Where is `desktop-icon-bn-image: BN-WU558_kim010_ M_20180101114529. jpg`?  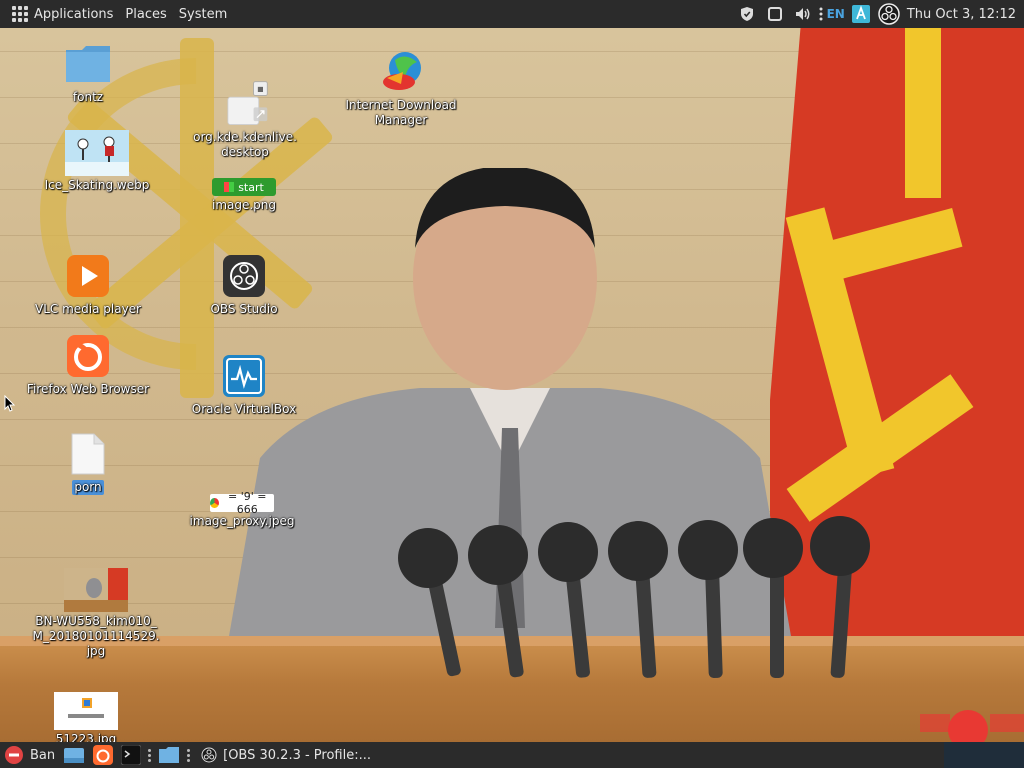
desktop-icon-bn-image: BN-WU558_kim010_ M_20180101114529. jpg is located at coordinates (96, 613).